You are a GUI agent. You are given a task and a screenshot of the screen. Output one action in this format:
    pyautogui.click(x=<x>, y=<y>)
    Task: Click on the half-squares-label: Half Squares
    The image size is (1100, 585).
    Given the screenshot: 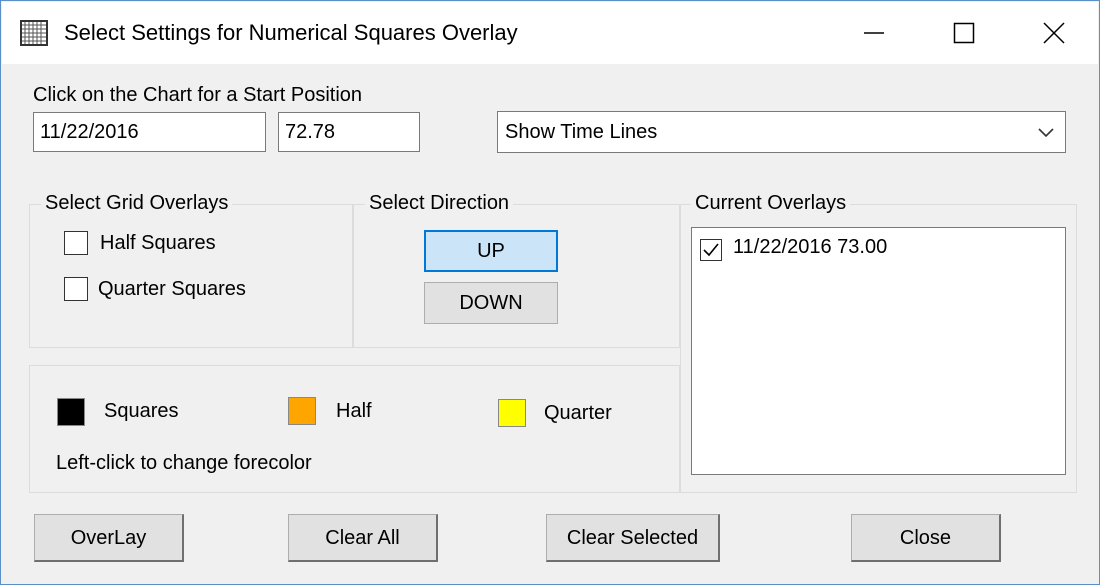 What is the action you would take?
    pyautogui.click(x=158, y=243)
    